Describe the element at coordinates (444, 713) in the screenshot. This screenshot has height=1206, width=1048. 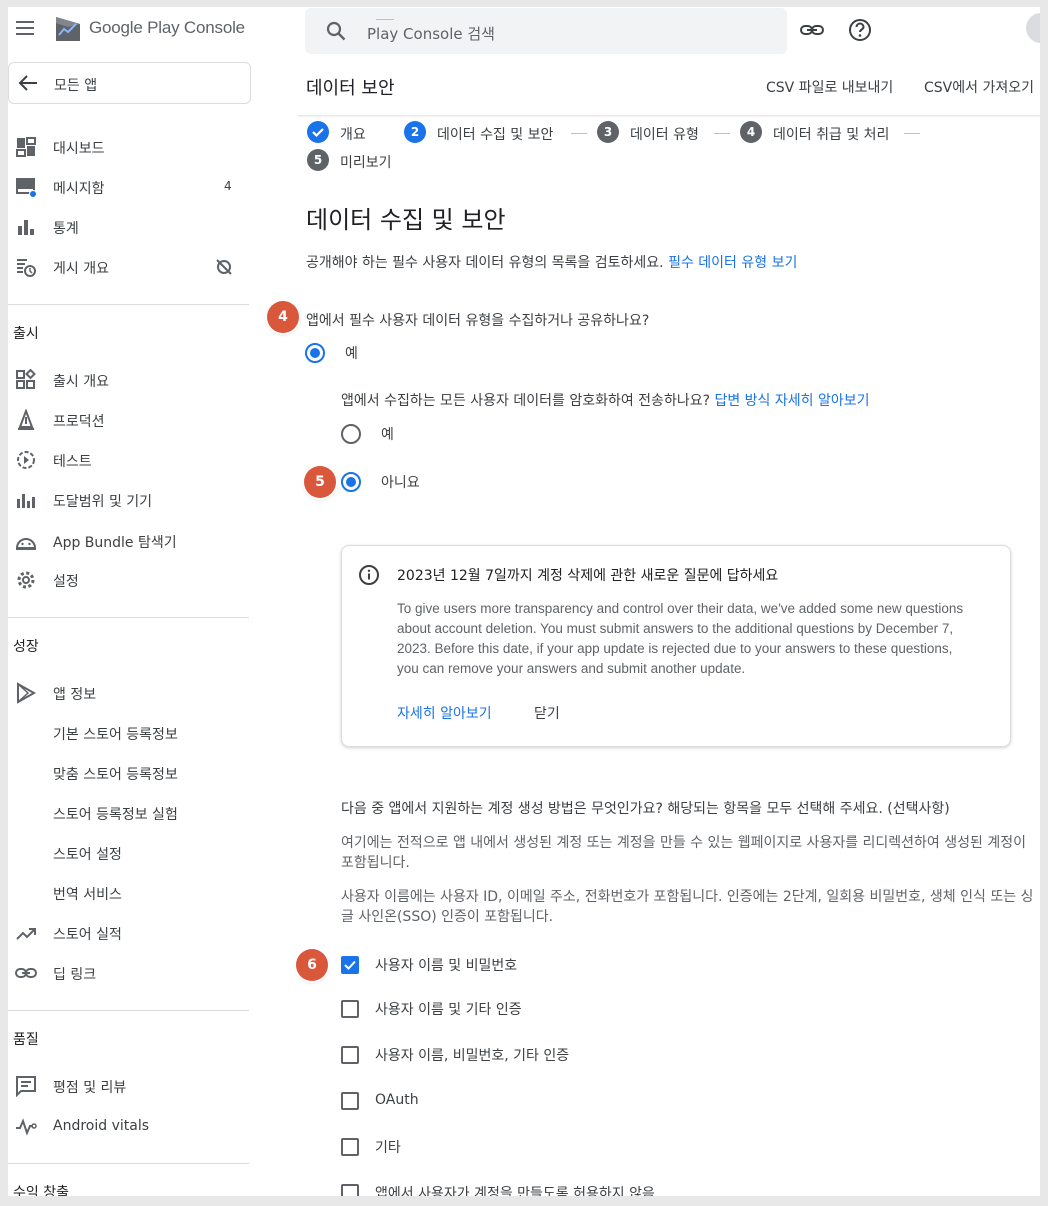
I see `learn-more-link: 자세히 알아보기` at that location.